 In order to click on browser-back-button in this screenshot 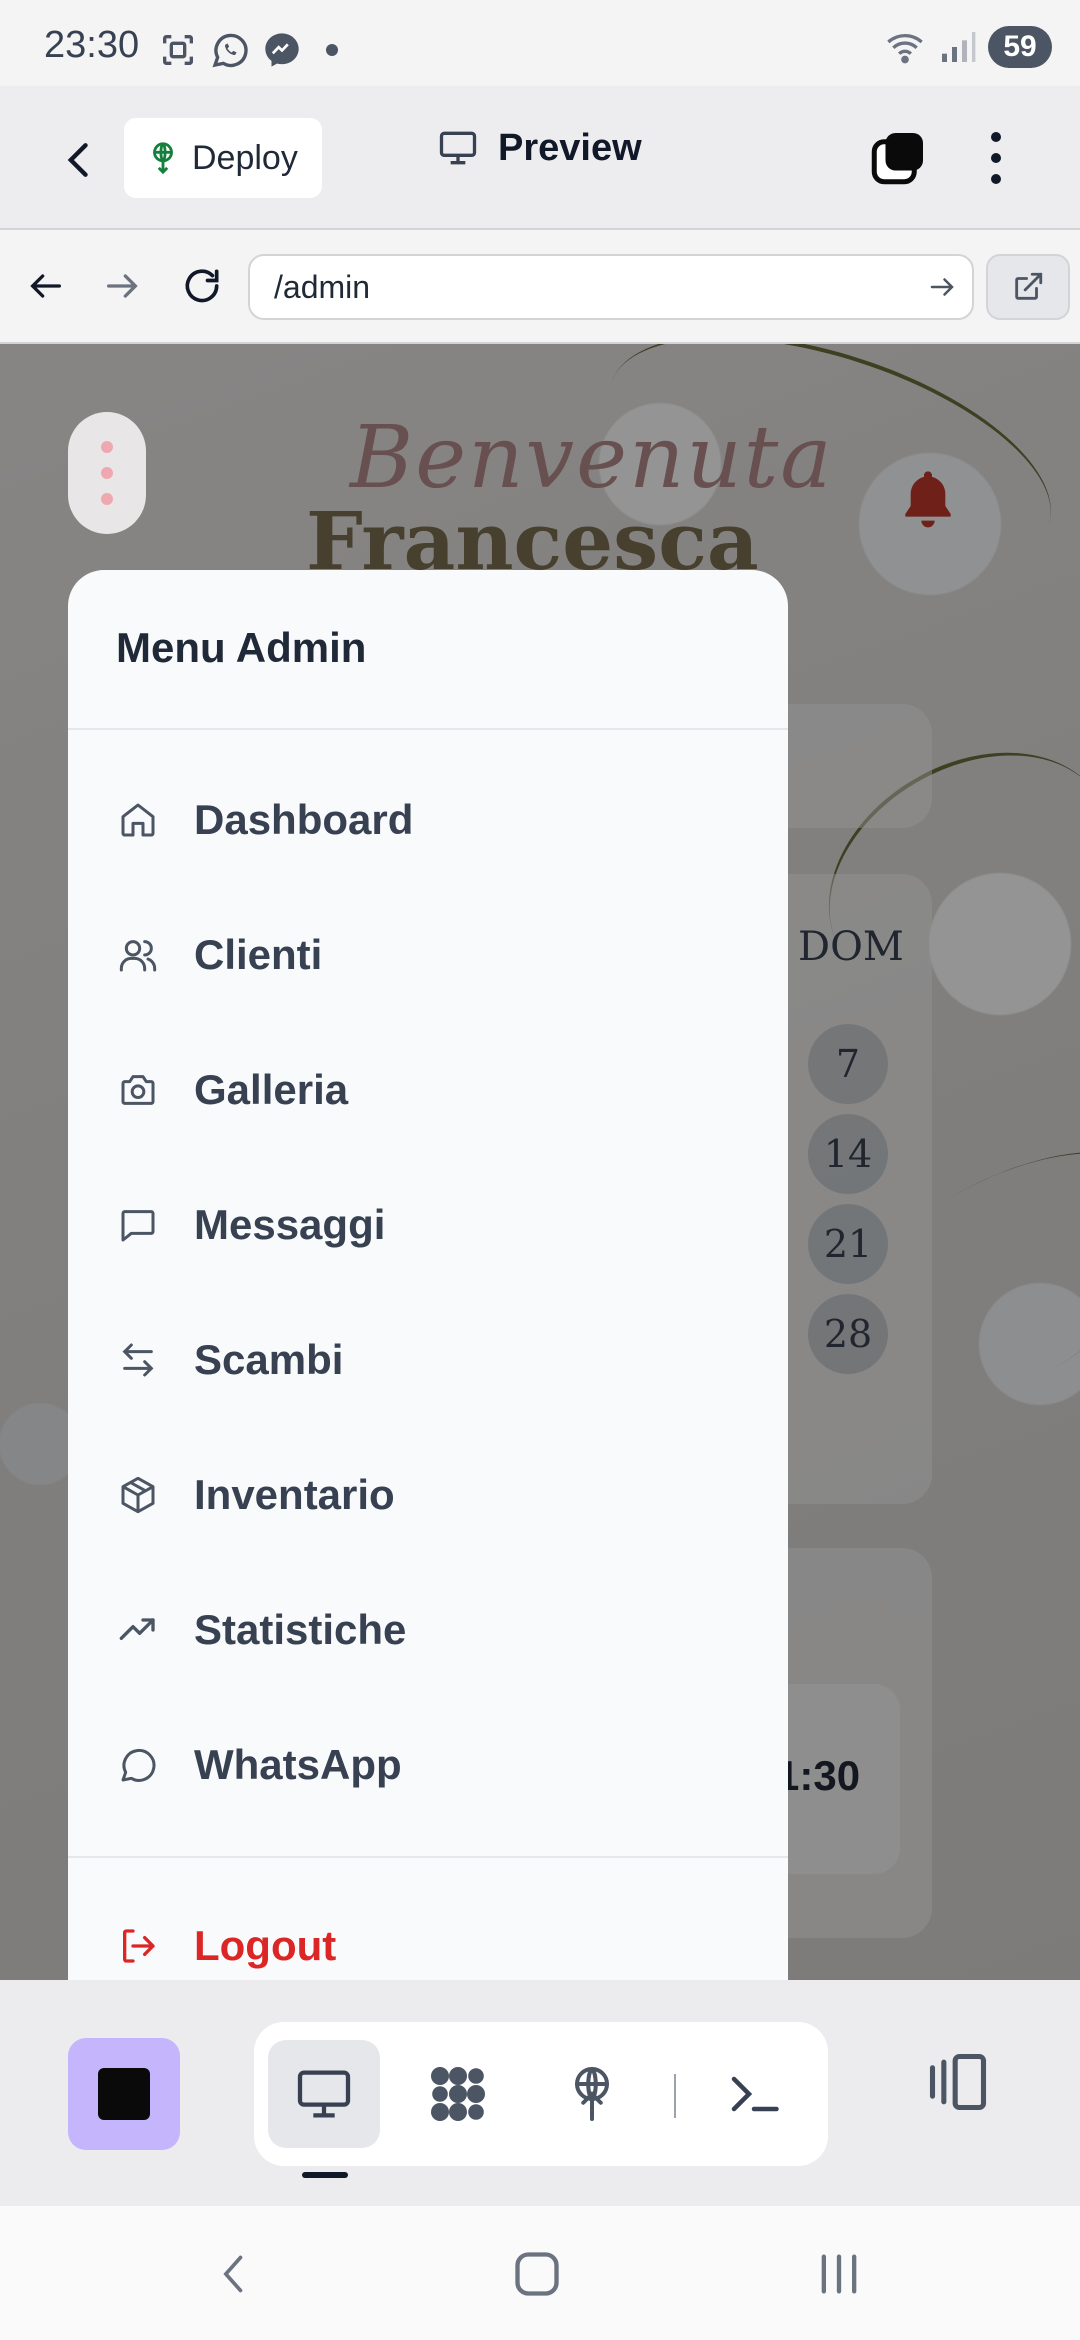, I will do `click(46, 286)`.